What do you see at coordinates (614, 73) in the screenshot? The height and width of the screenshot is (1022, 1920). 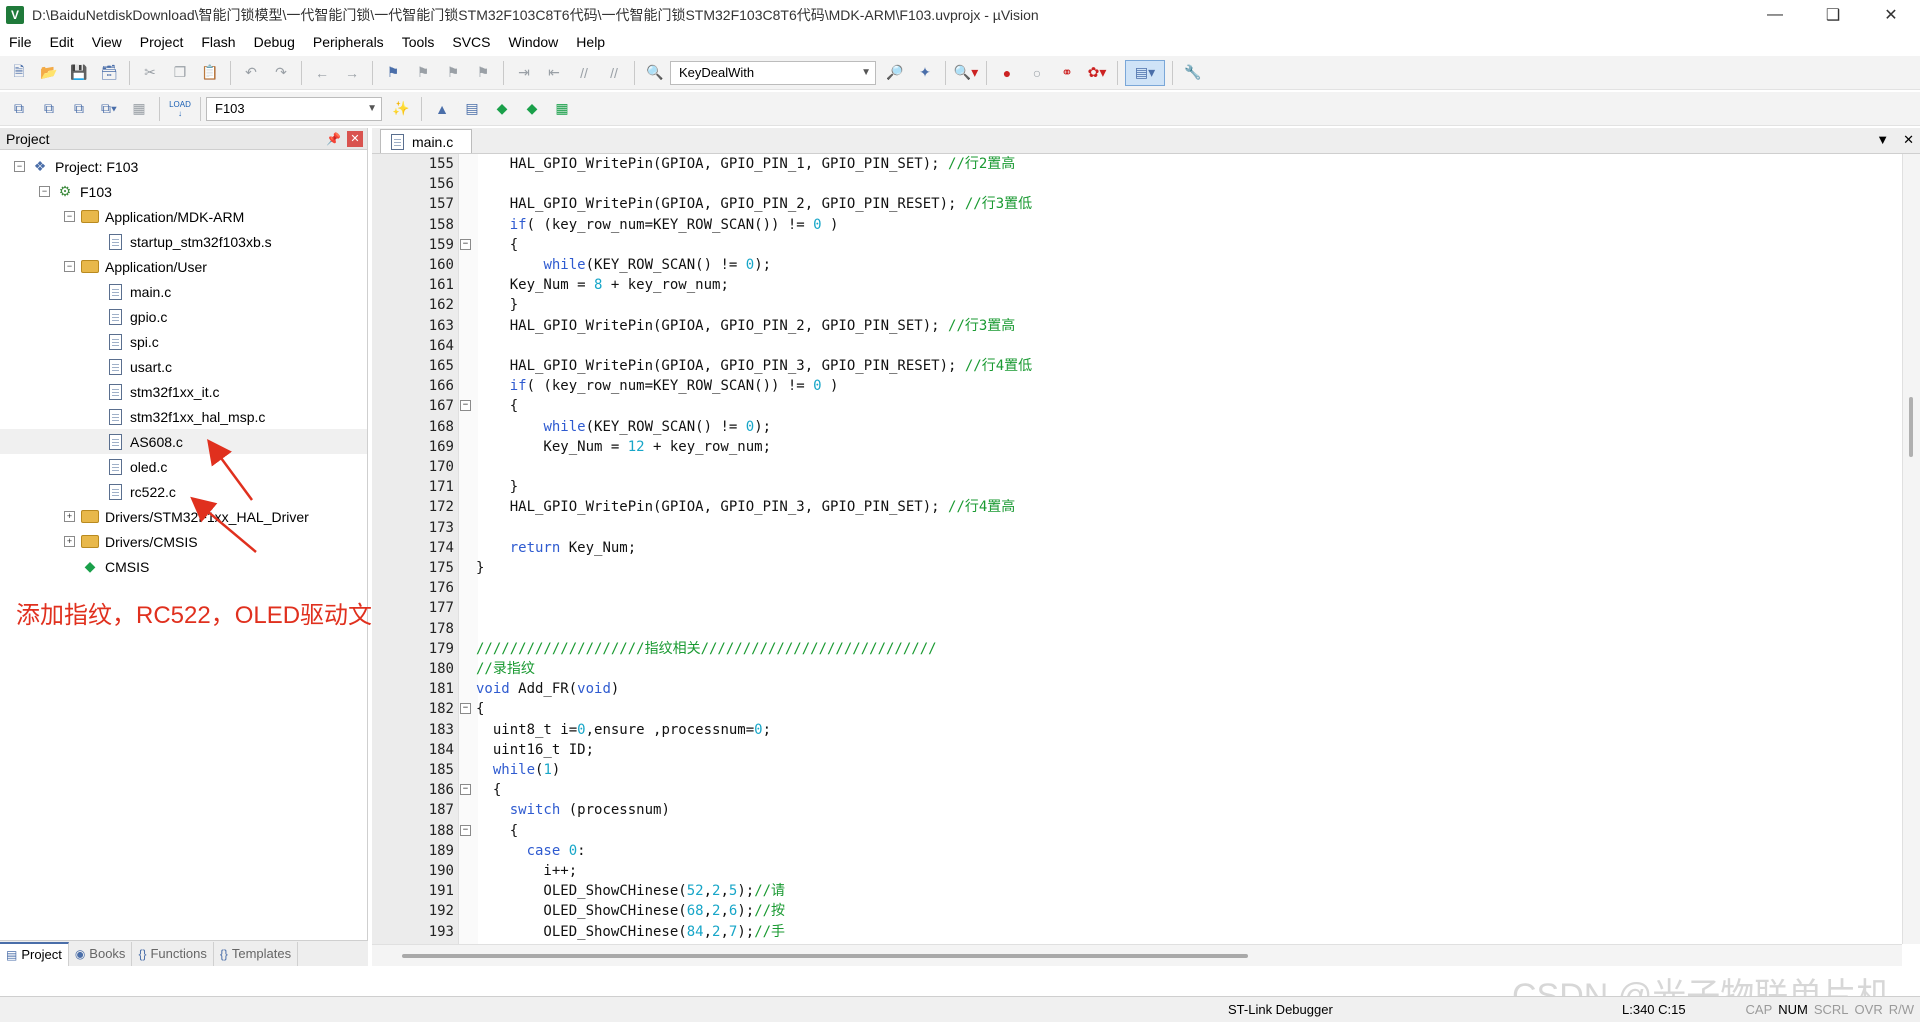 I see `uncomment-icon: //` at bounding box center [614, 73].